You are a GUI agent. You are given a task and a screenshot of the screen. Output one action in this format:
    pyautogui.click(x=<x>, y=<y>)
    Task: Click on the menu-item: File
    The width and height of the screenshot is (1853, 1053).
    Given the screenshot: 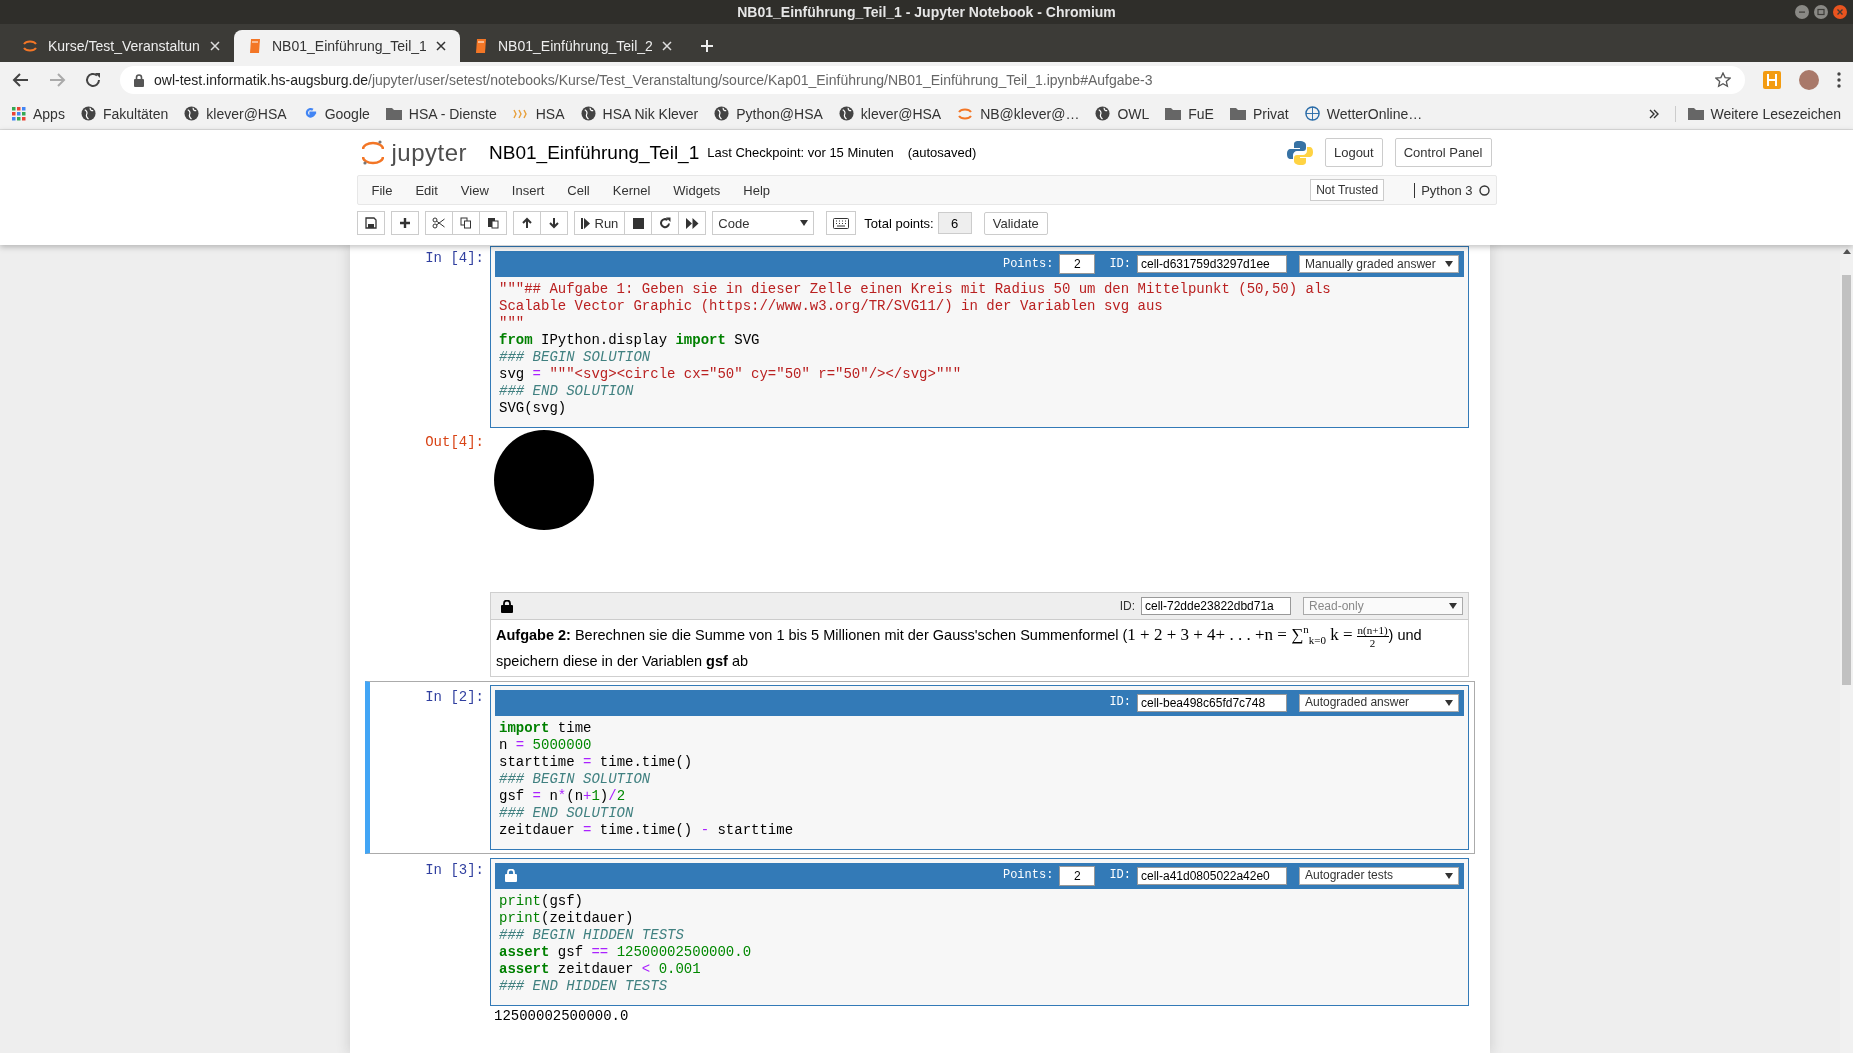 What is the action you would take?
    pyautogui.click(x=385, y=190)
    